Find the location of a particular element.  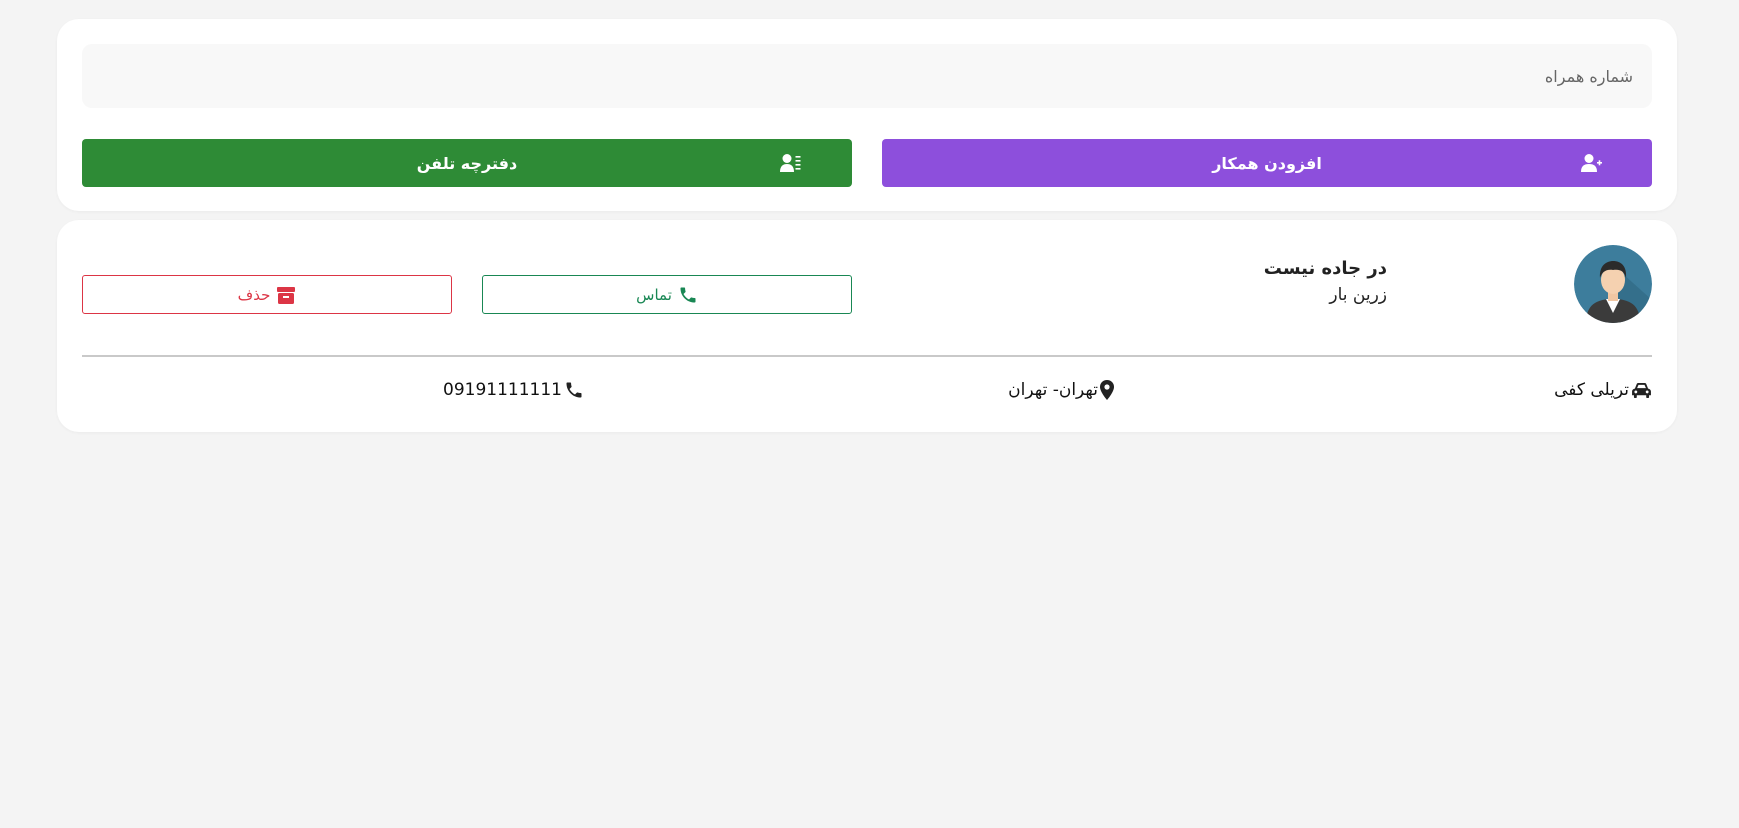

location-text: تهران- تهران is located at coordinates (1053, 390).